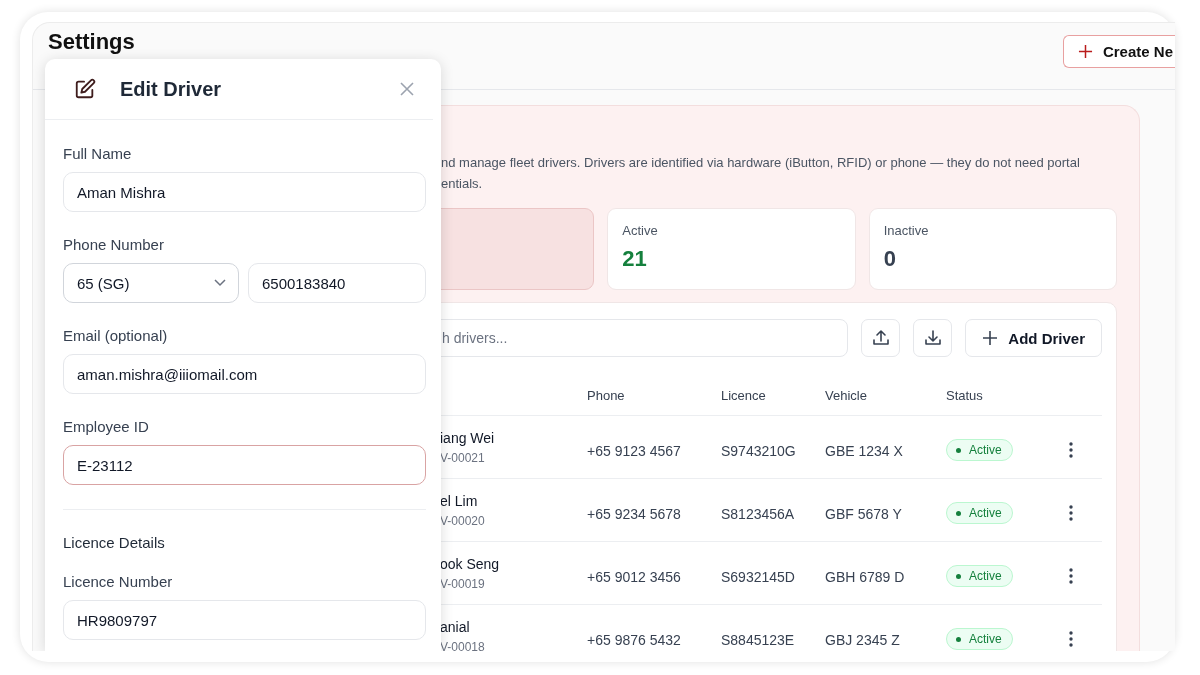  What do you see at coordinates (463, 520) in the screenshot?
I see `driver-id: V-00020` at bounding box center [463, 520].